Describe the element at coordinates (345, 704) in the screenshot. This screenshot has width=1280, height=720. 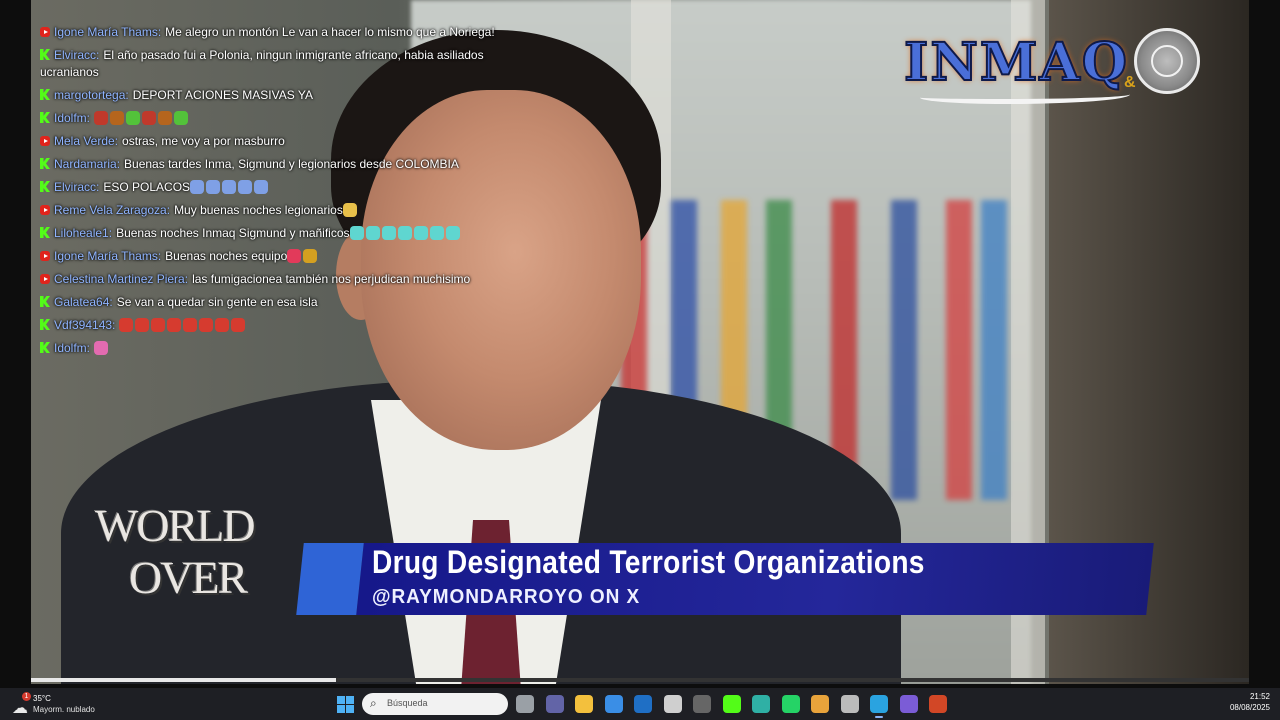
I see `start-button` at that location.